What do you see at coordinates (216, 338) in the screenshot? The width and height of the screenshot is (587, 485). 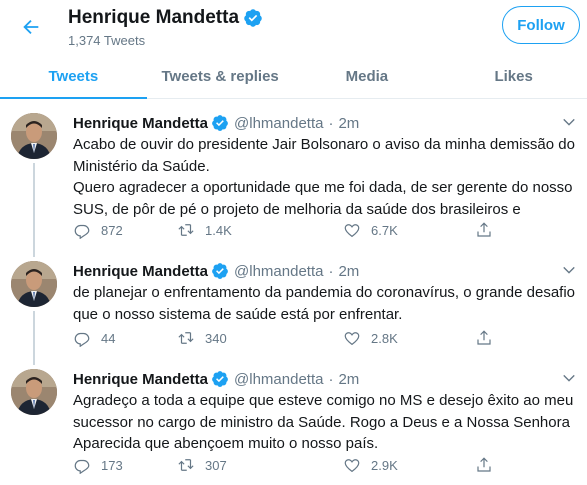 I see `retweet-count: 340` at bounding box center [216, 338].